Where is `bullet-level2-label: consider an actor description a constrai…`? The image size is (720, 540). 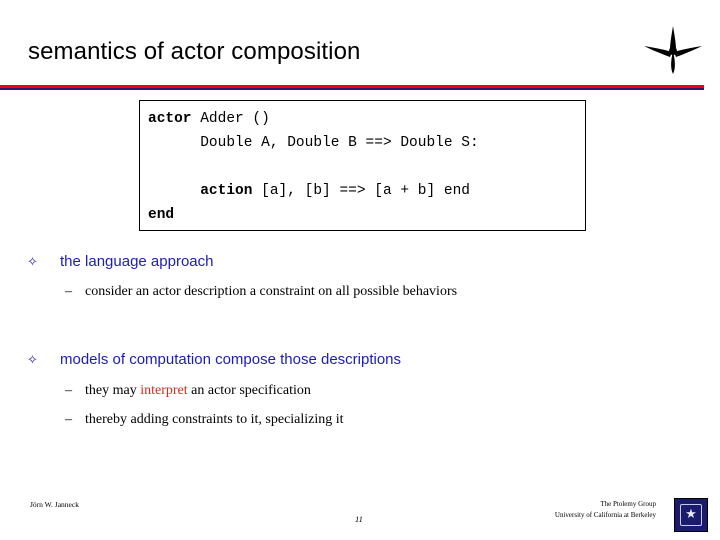 bullet-level2-label: consider an actor description a constrai… is located at coordinates (271, 291).